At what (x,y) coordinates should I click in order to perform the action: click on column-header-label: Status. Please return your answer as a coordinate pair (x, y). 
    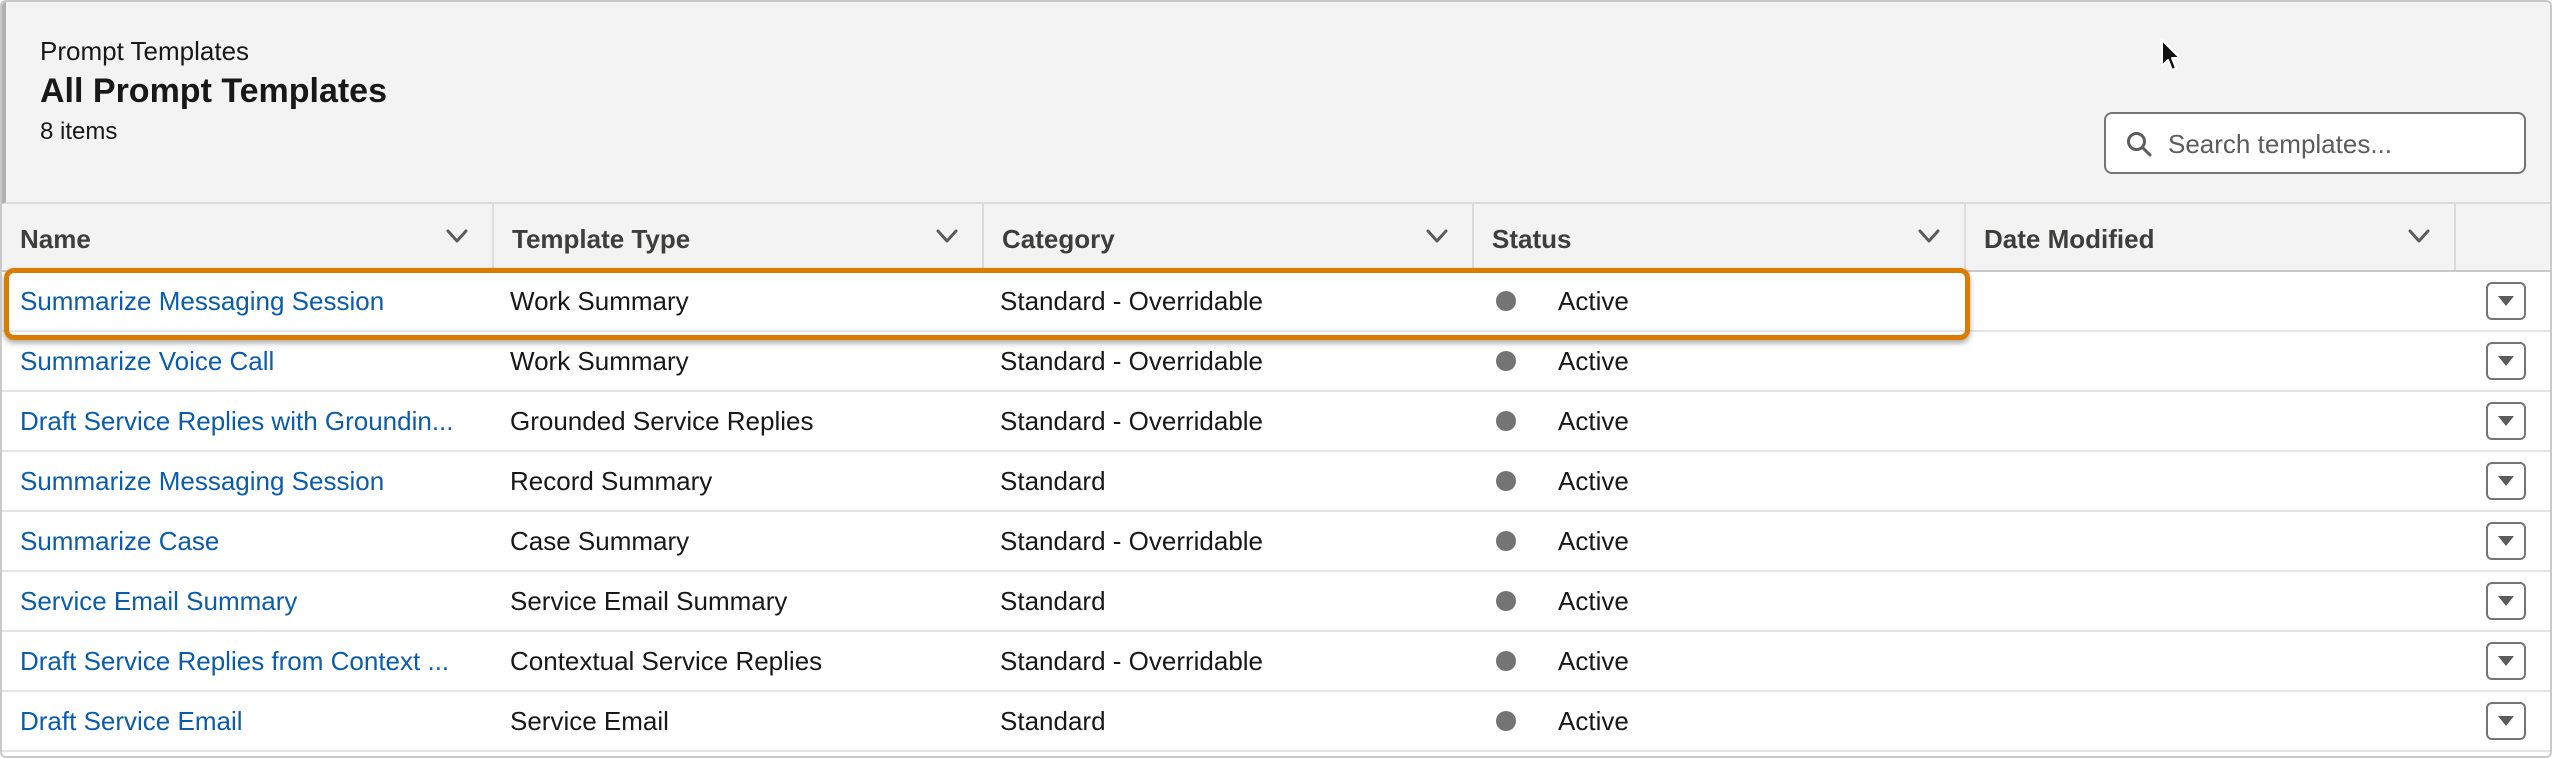
    Looking at the image, I should click on (1532, 239).